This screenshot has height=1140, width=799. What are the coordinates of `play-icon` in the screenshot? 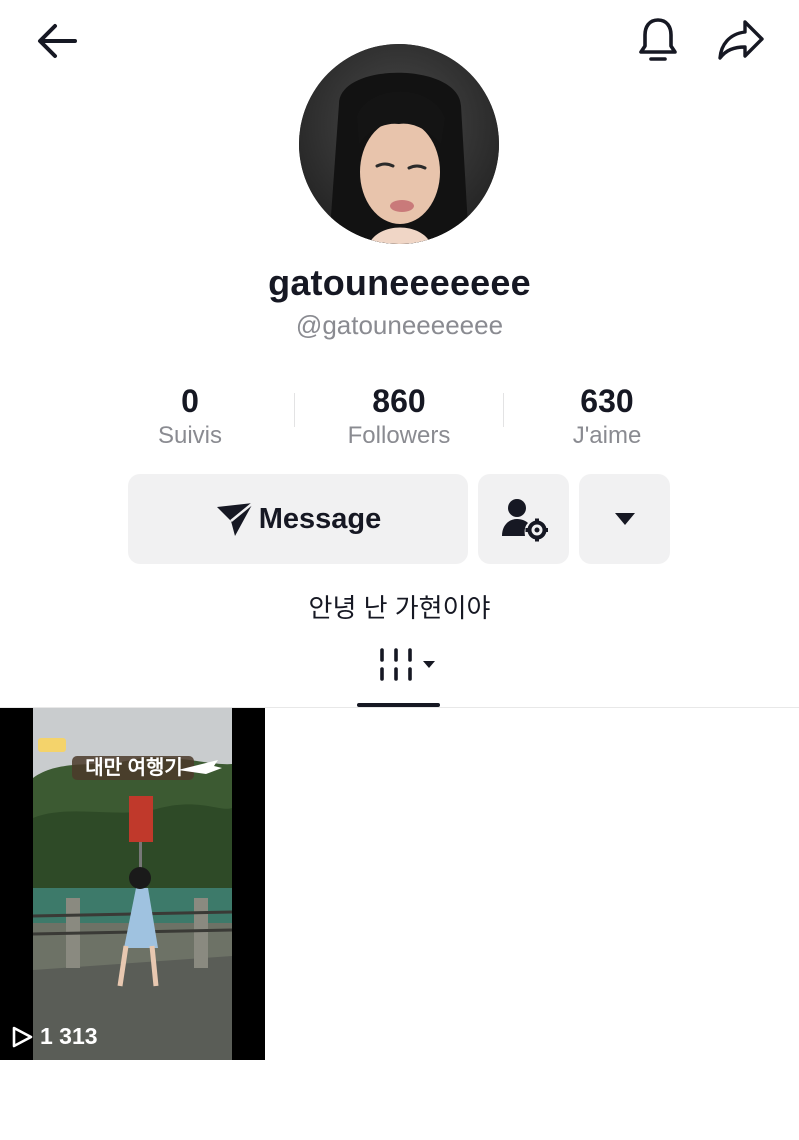 It's located at (22, 1036).